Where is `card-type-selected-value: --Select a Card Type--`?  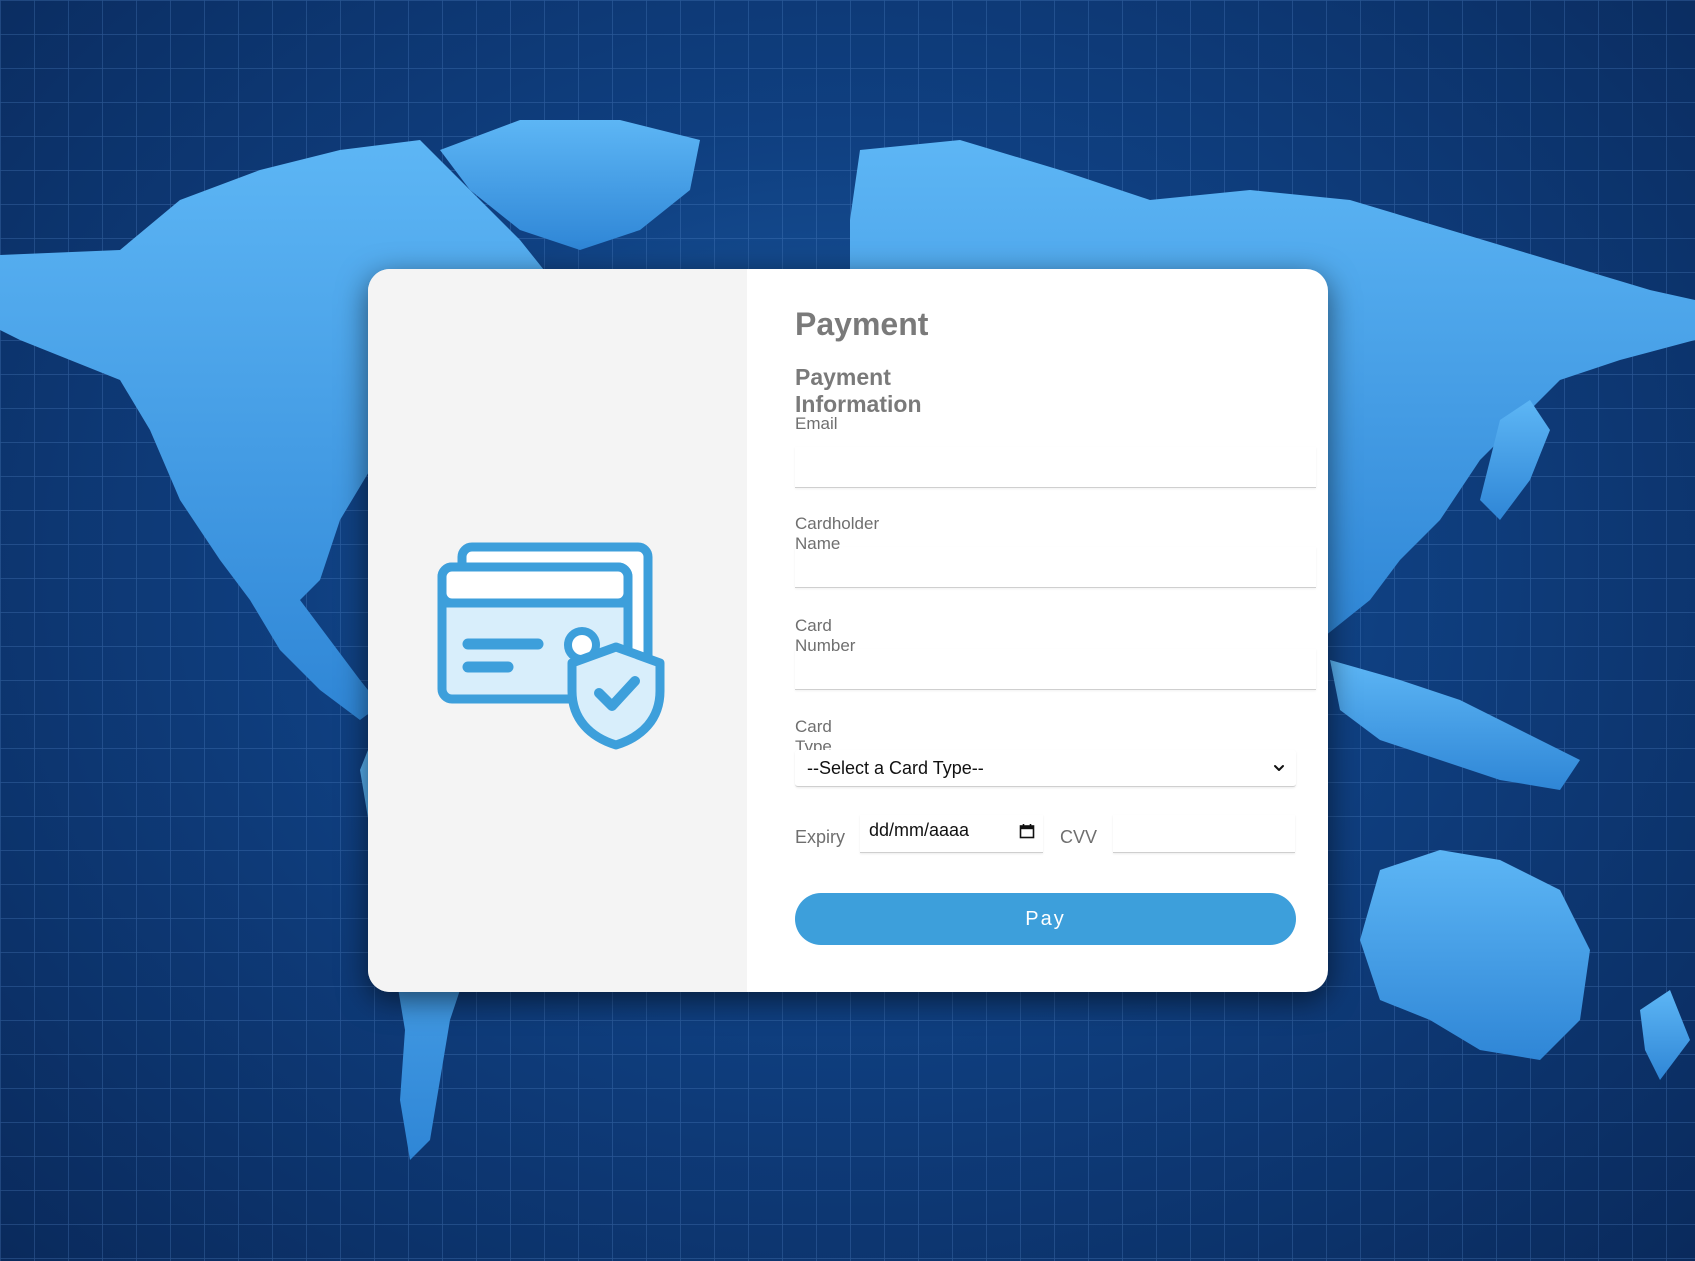
card-type-selected-value: --Select a Card Type-- is located at coordinates (895, 767).